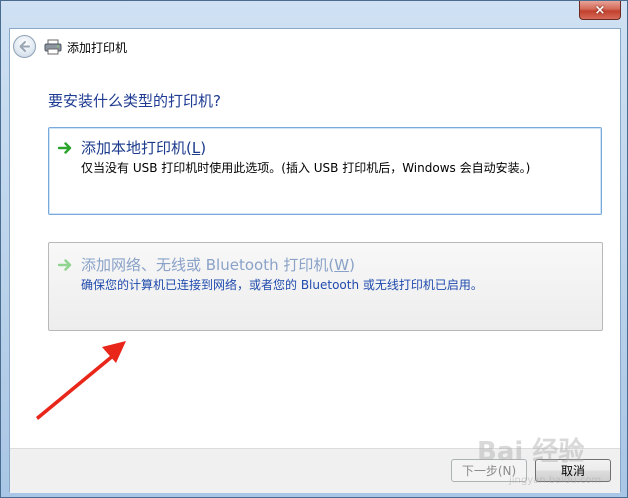 The width and height of the screenshot is (628, 498). I want to click on red-annotation-arrow, so click(81, 380).